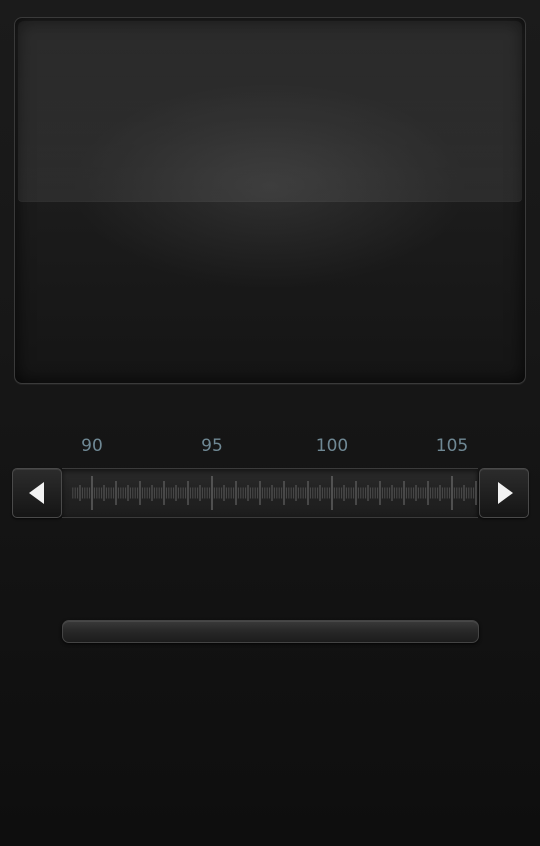 The image size is (540, 846). Describe the element at coordinates (274, 493) in the screenshot. I see `frequency-dial-ticks` at that location.